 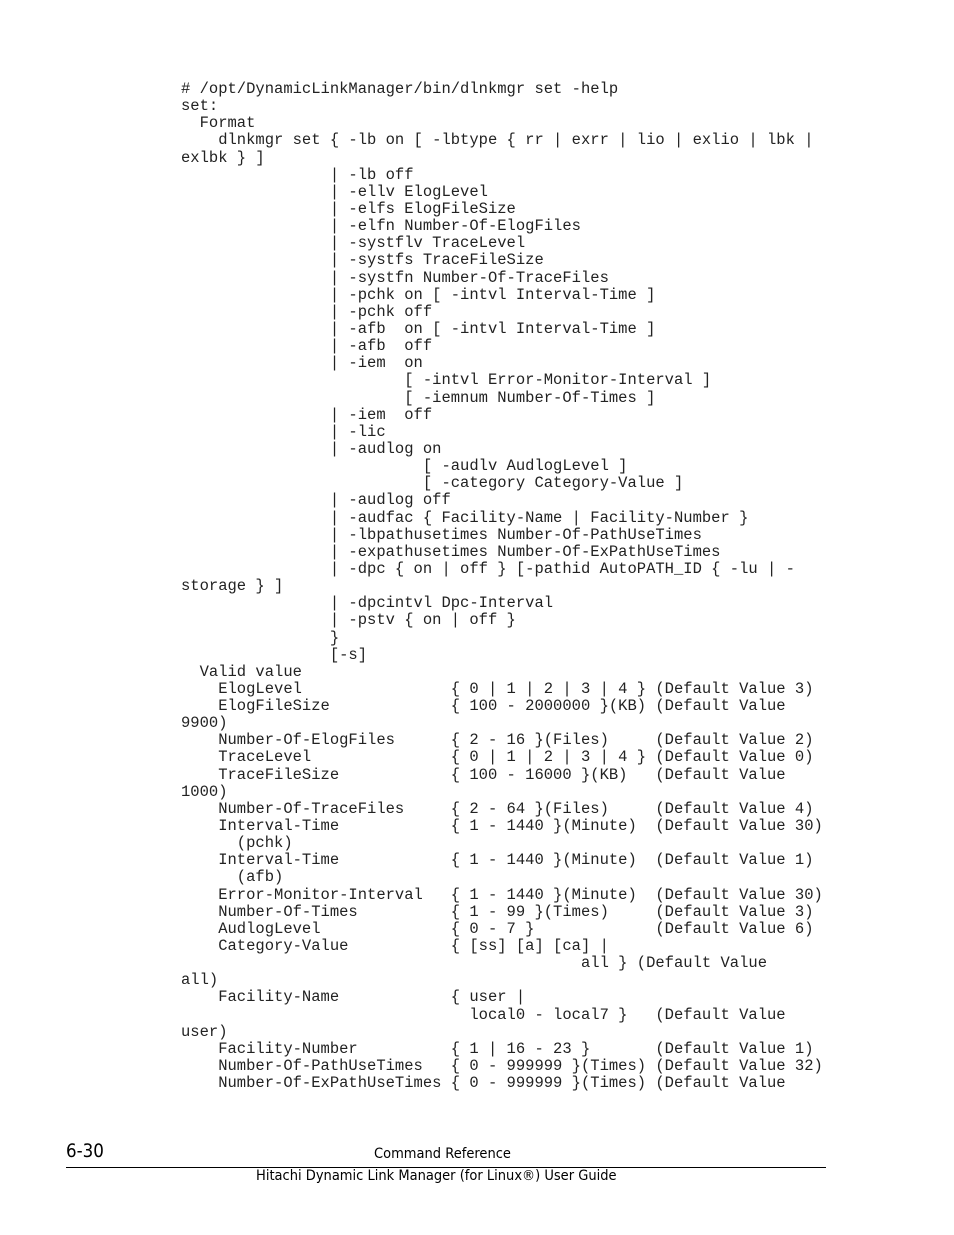 What do you see at coordinates (204, 791) in the screenshot?
I see `code-line: 1000)` at bounding box center [204, 791].